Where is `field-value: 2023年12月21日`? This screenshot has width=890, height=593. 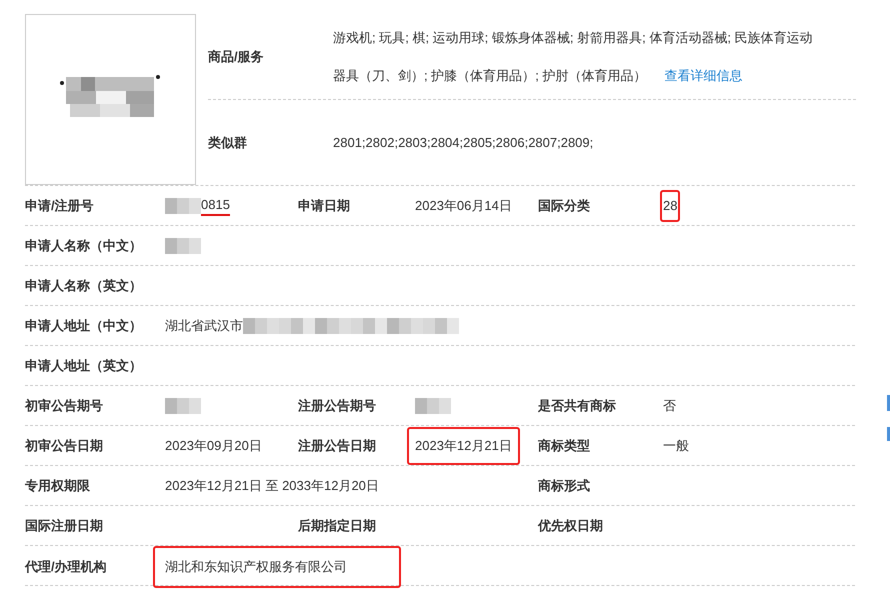 field-value: 2023年12月21日 is located at coordinates (463, 445).